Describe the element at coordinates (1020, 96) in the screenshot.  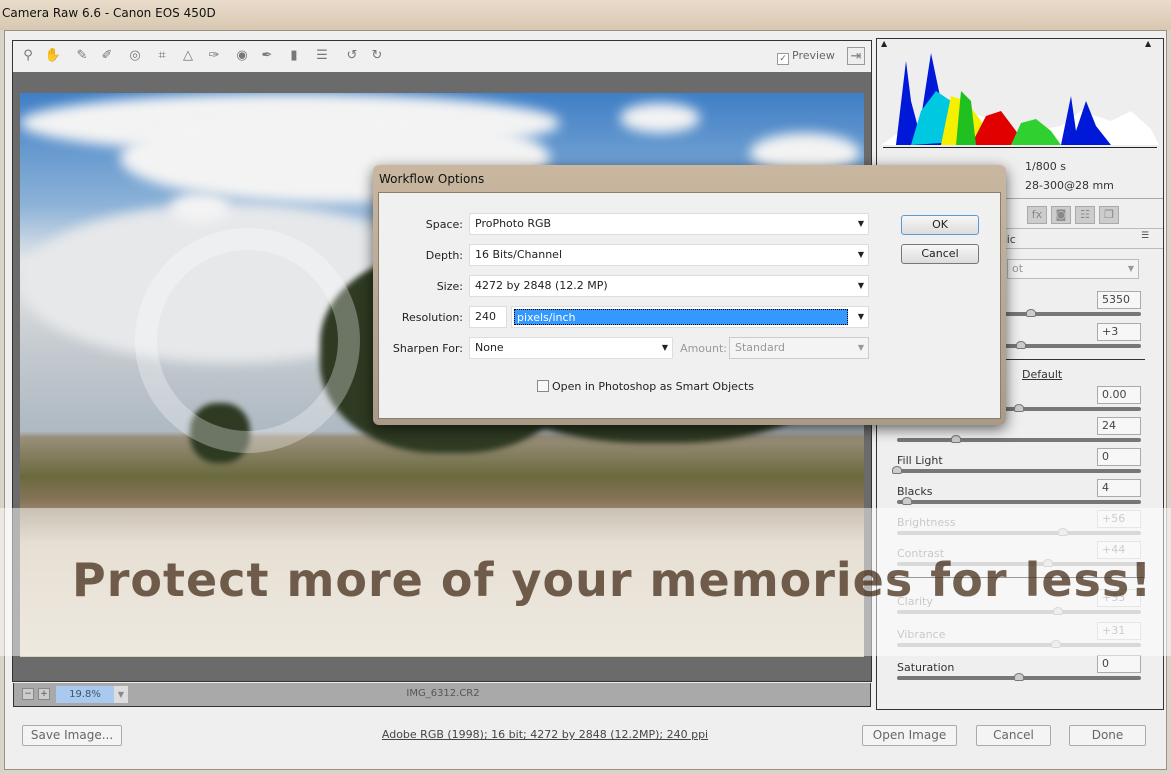
I see `histogram` at that location.